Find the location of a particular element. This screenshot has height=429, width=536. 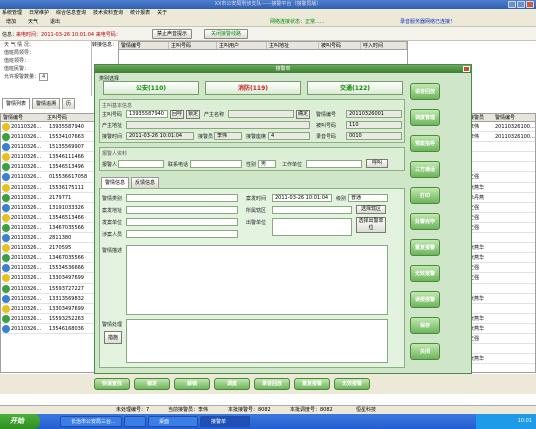

confirm-button: 确定 is located at coordinates (303, 114).